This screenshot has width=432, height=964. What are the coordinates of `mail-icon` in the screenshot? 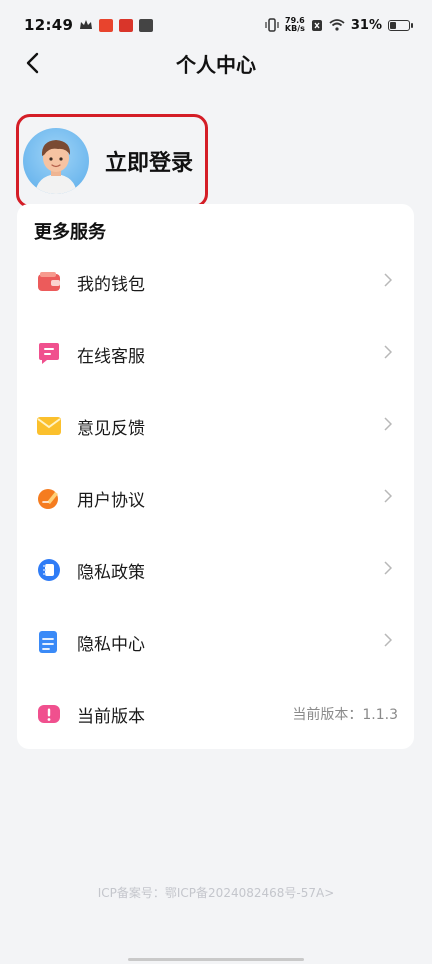 It's located at (49, 426).